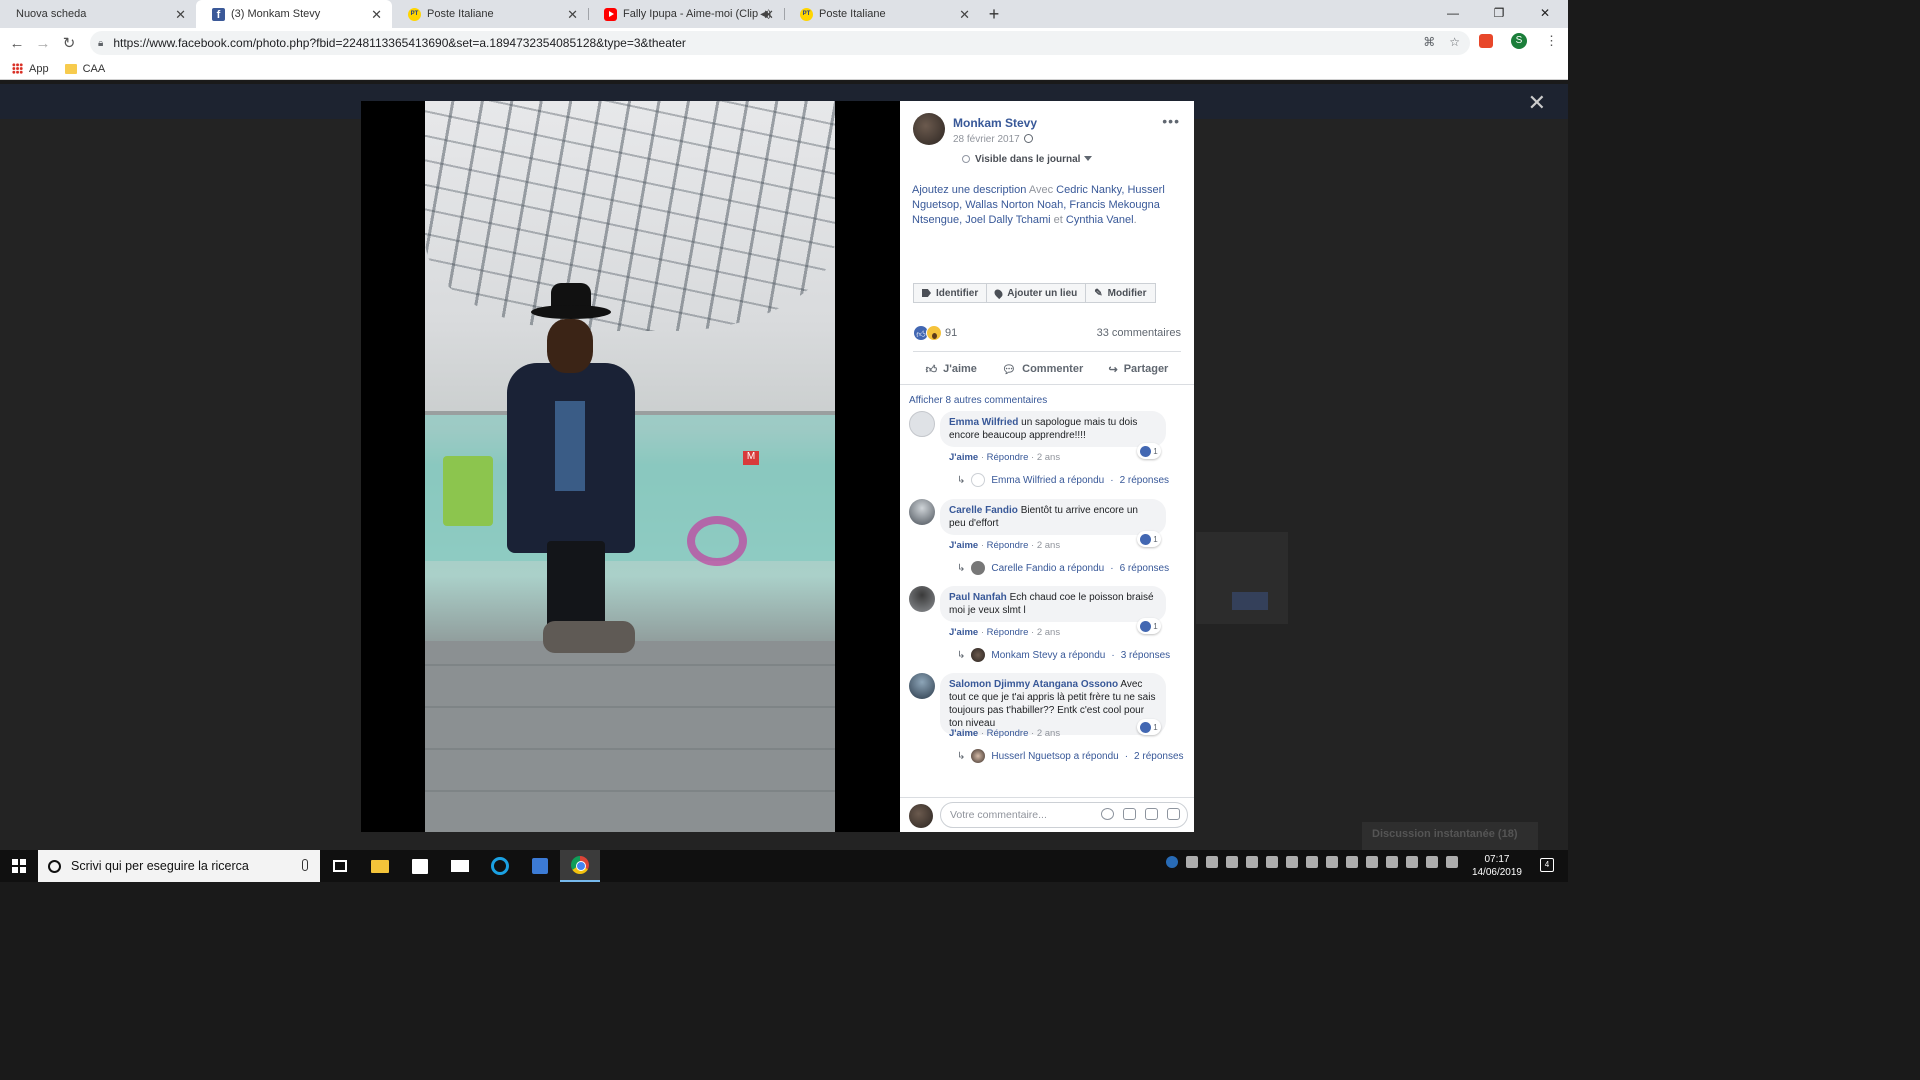  I want to click on volume-icon, so click(1452, 862).